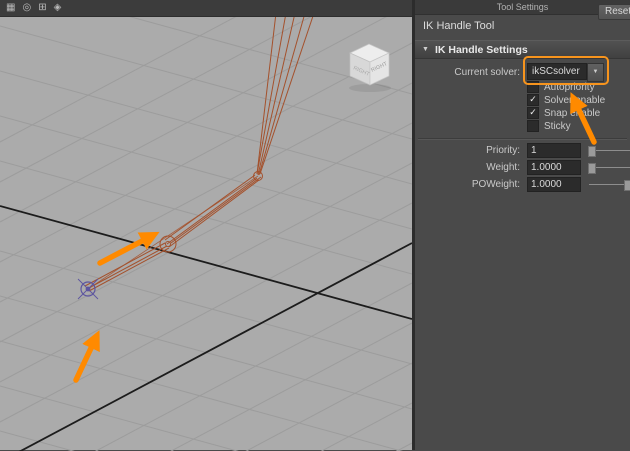  I want to click on sticky-row: Sticky, so click(578, 126).